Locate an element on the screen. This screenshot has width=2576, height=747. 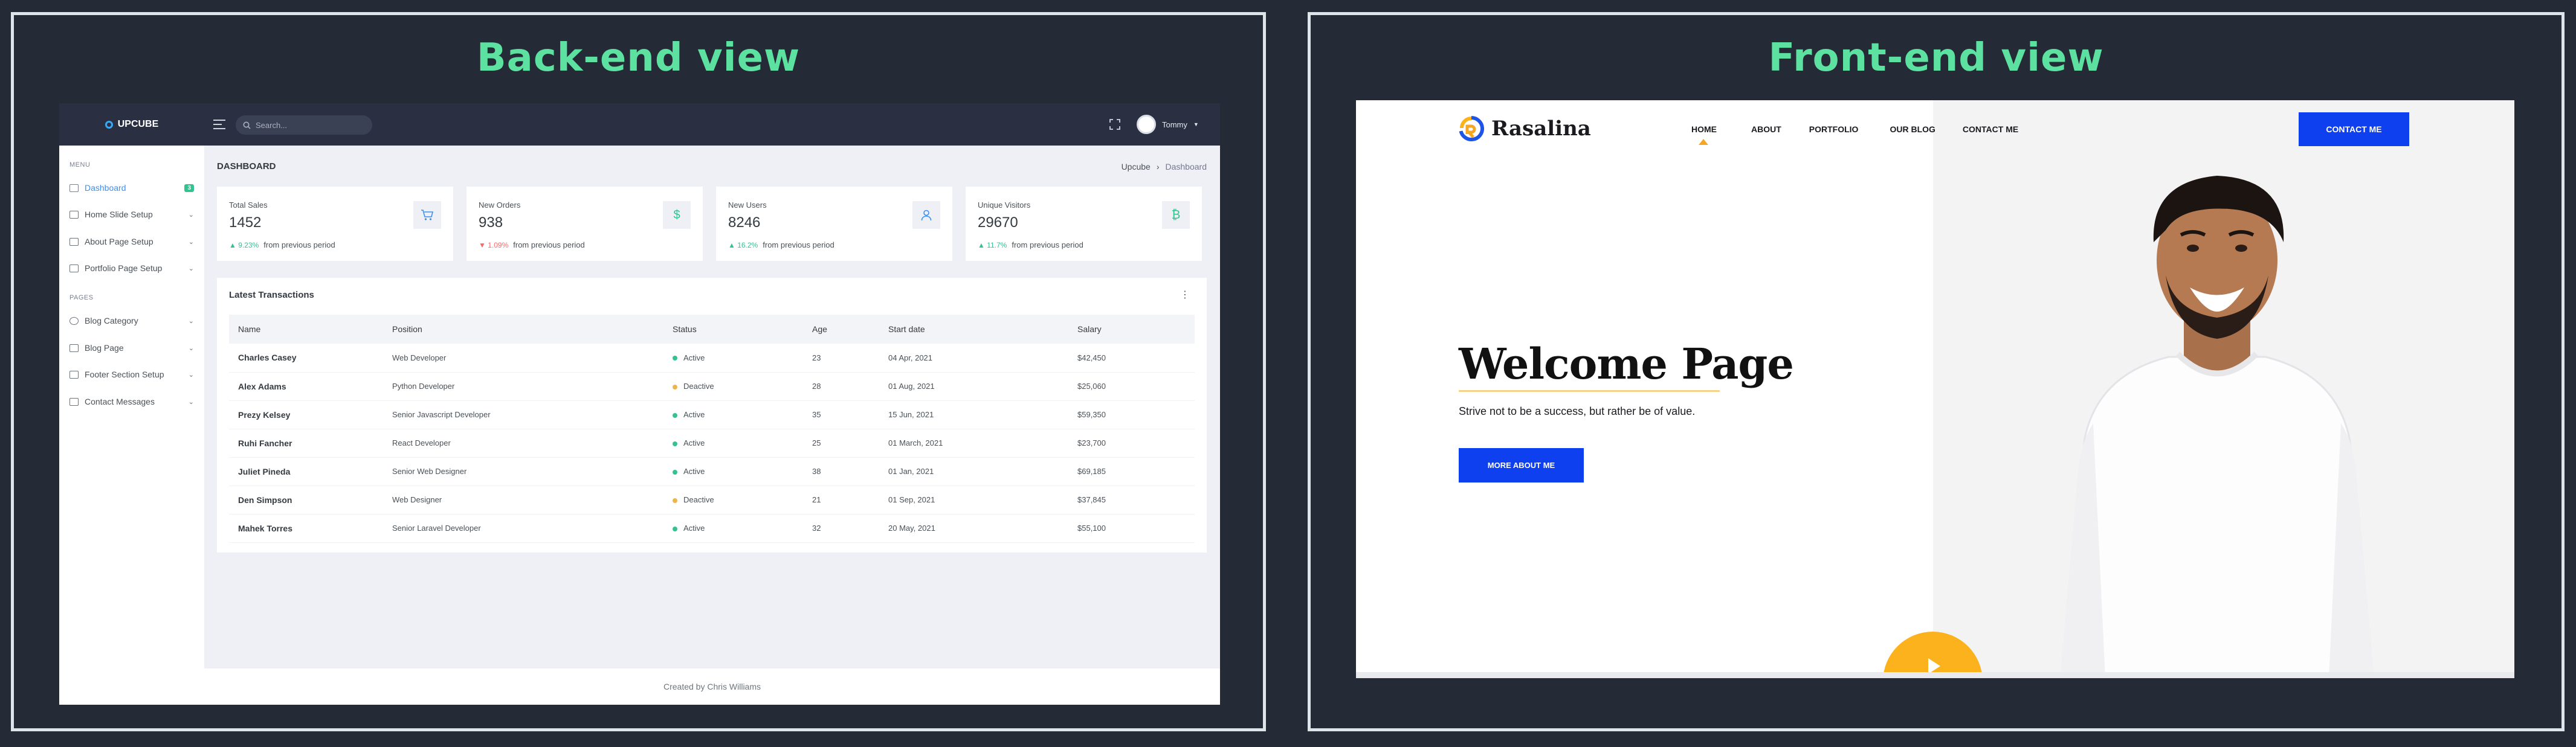
nav-portfolio: PORTFOLIO is located at coordinates (1834, 129).